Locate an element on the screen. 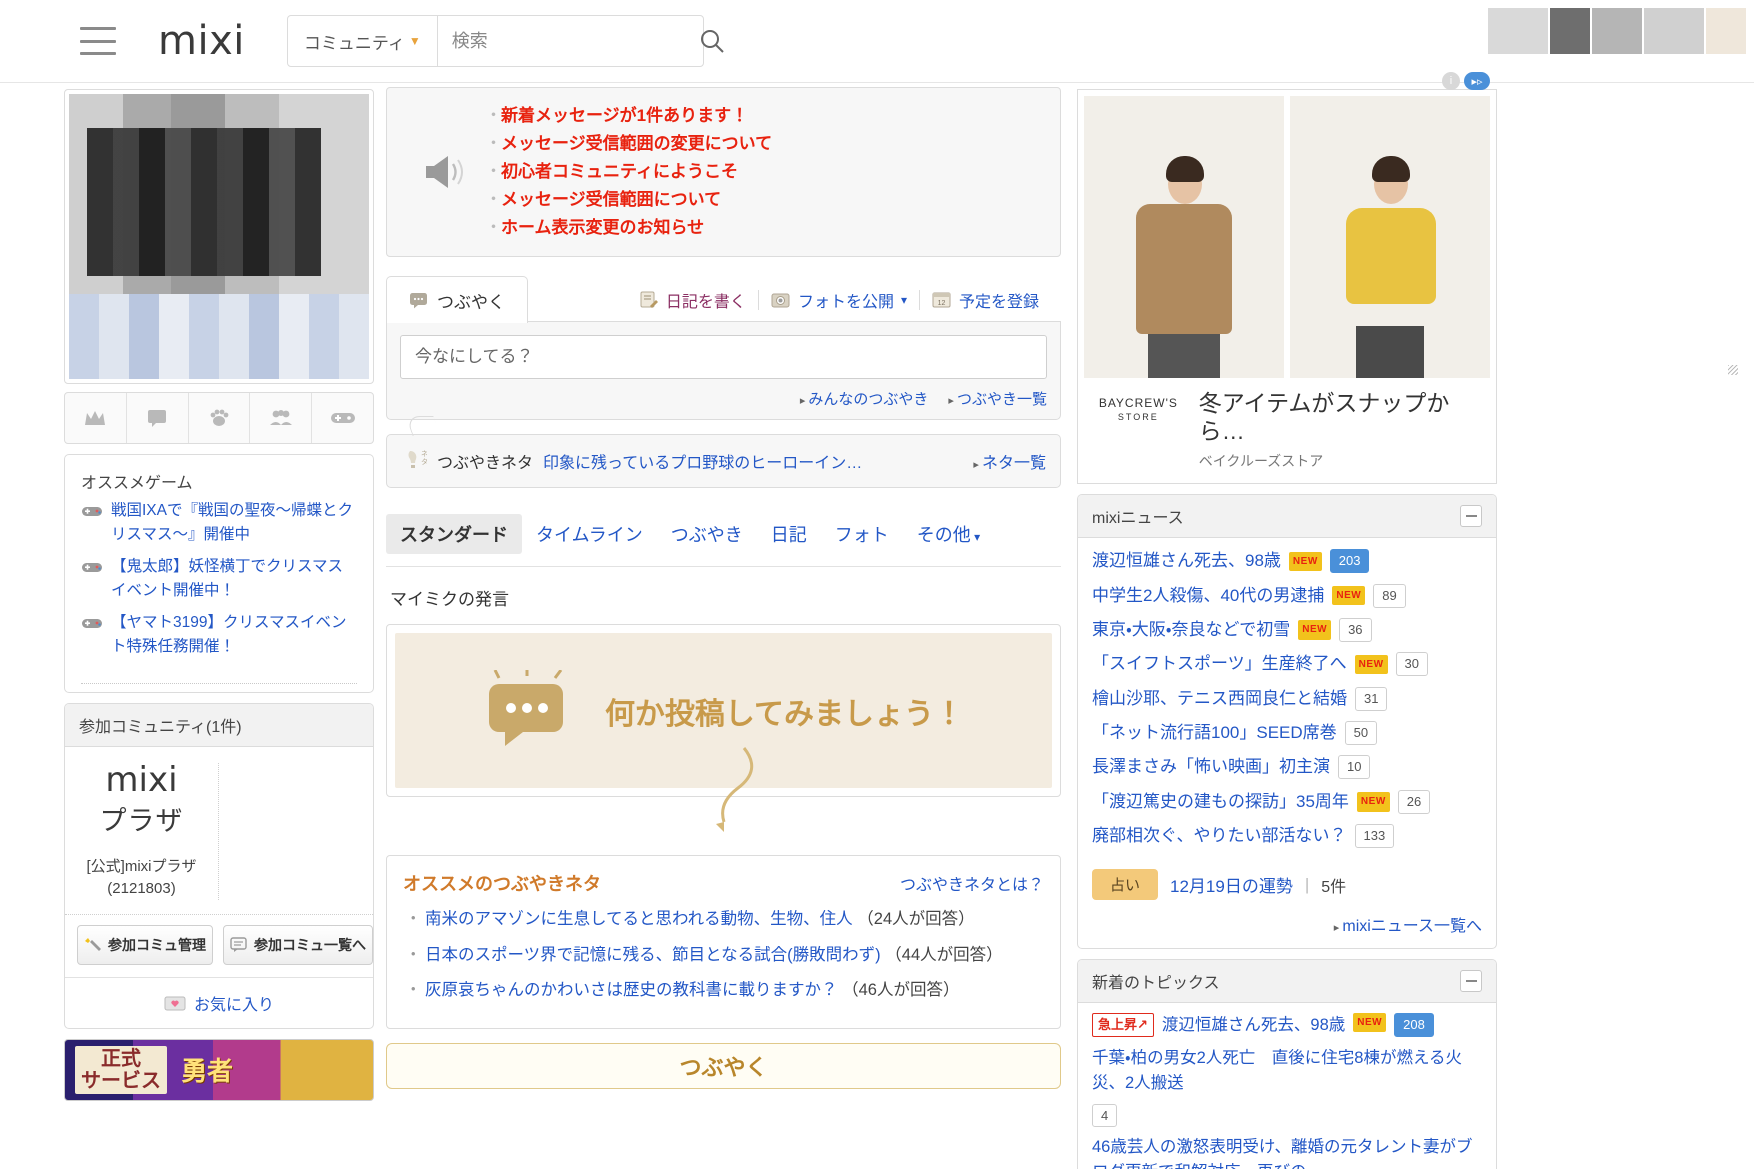  list-item: 「ネット流行語100」SEED席巻 50 is located at coordinates (1287, 733).